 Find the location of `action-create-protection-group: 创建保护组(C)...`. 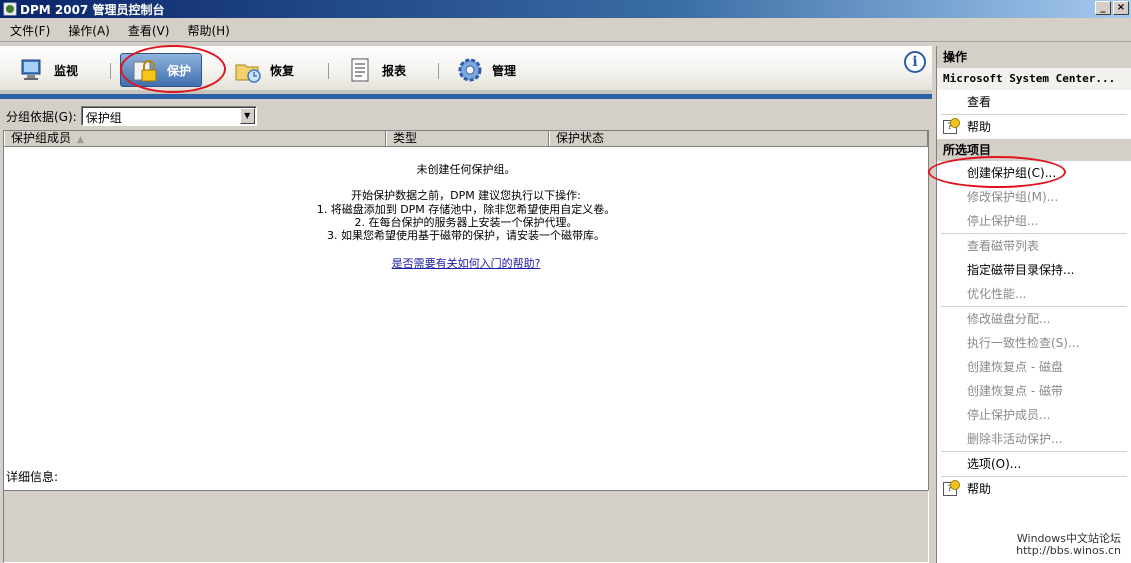

action-create-protection-group: 创建保护组(C)... is located at coordinates (1034, 173).